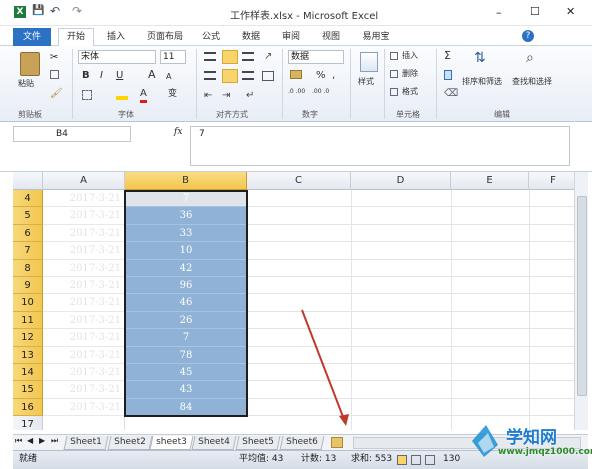  Describe the element at coordinates (291, 37) in the screenshot. I see `tab-review: 审阅` at that location.